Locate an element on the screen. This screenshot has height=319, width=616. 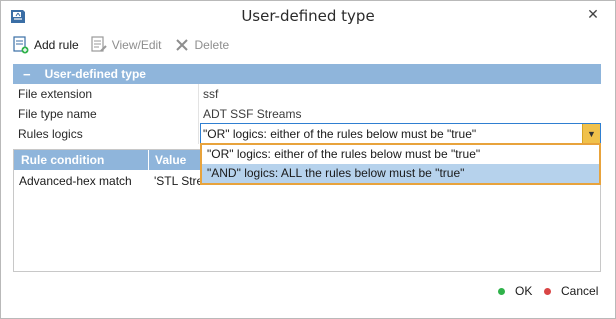
add-rule-icon is located at coordinates (21, 45).